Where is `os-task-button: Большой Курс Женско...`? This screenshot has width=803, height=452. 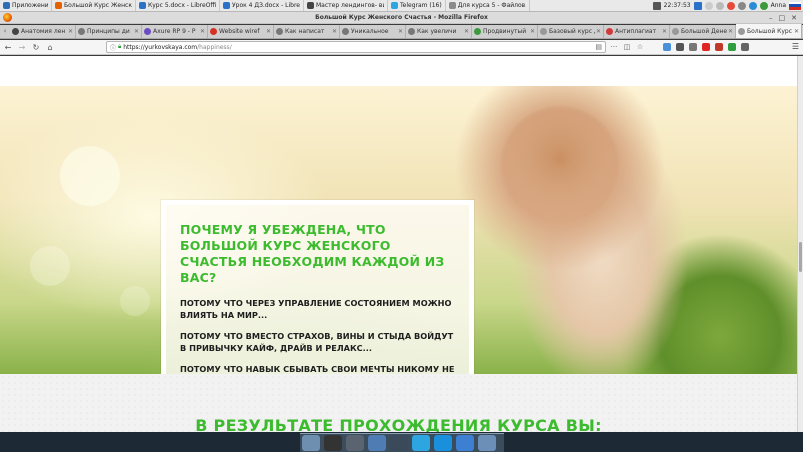 os-task-button: Большой Курс Женско... is located at coordinates (94, 5).